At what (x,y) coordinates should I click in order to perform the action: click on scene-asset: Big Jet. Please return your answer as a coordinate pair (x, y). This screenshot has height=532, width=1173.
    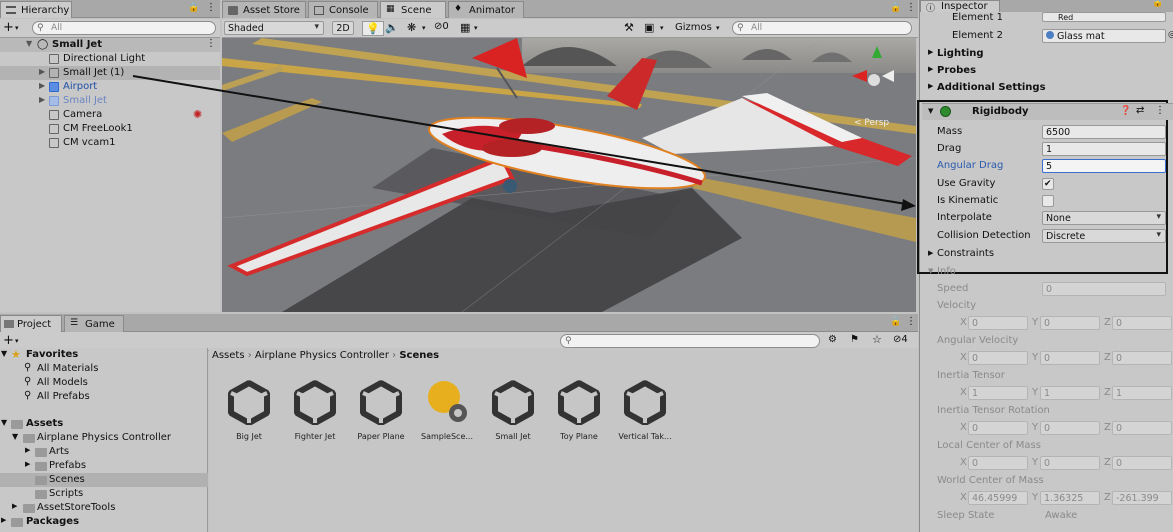
    Looking at the image, I should click on (249, 410).